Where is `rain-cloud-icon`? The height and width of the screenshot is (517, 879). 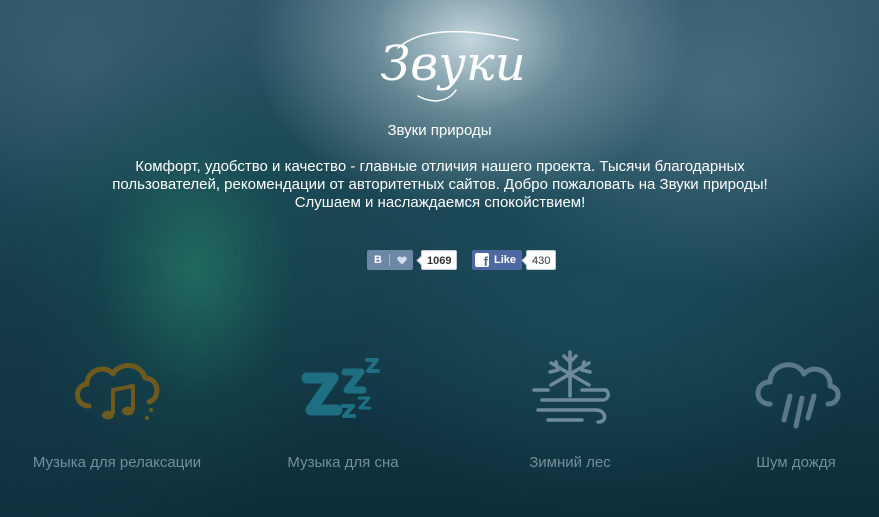
rain-cloud-icon is located at coordinates (798, 395).